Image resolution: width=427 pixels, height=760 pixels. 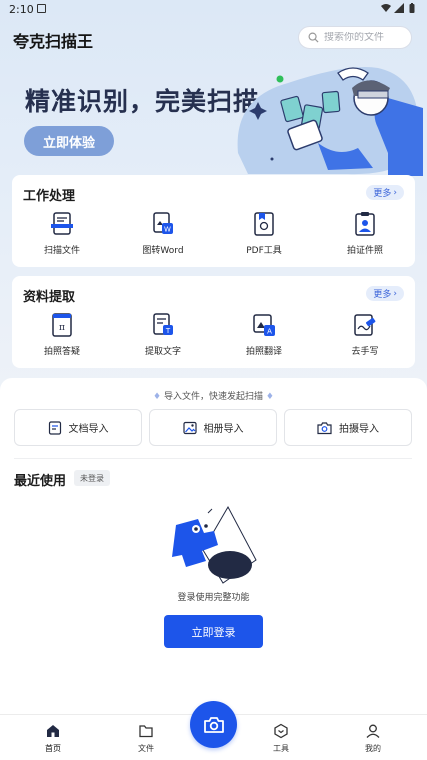 I want to click on svg-text: W, so click(x=167, y=230).